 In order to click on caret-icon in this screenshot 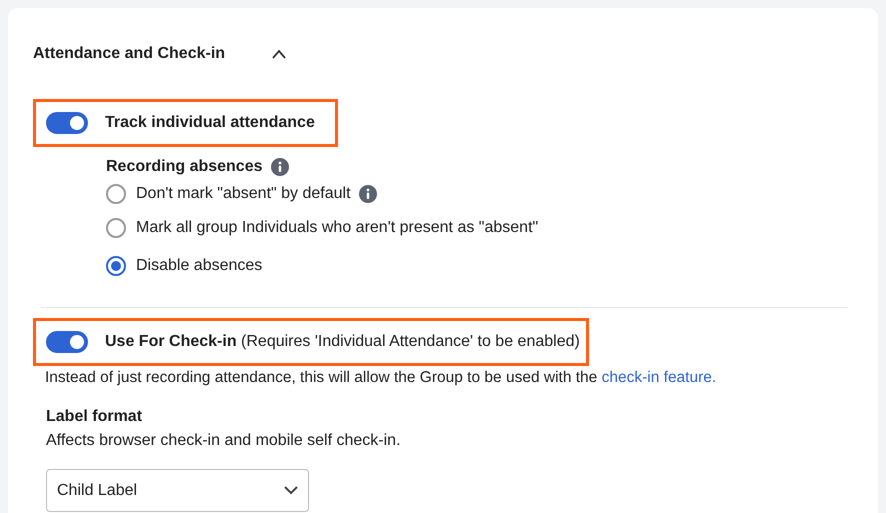, I will do `click(291, 491)`.